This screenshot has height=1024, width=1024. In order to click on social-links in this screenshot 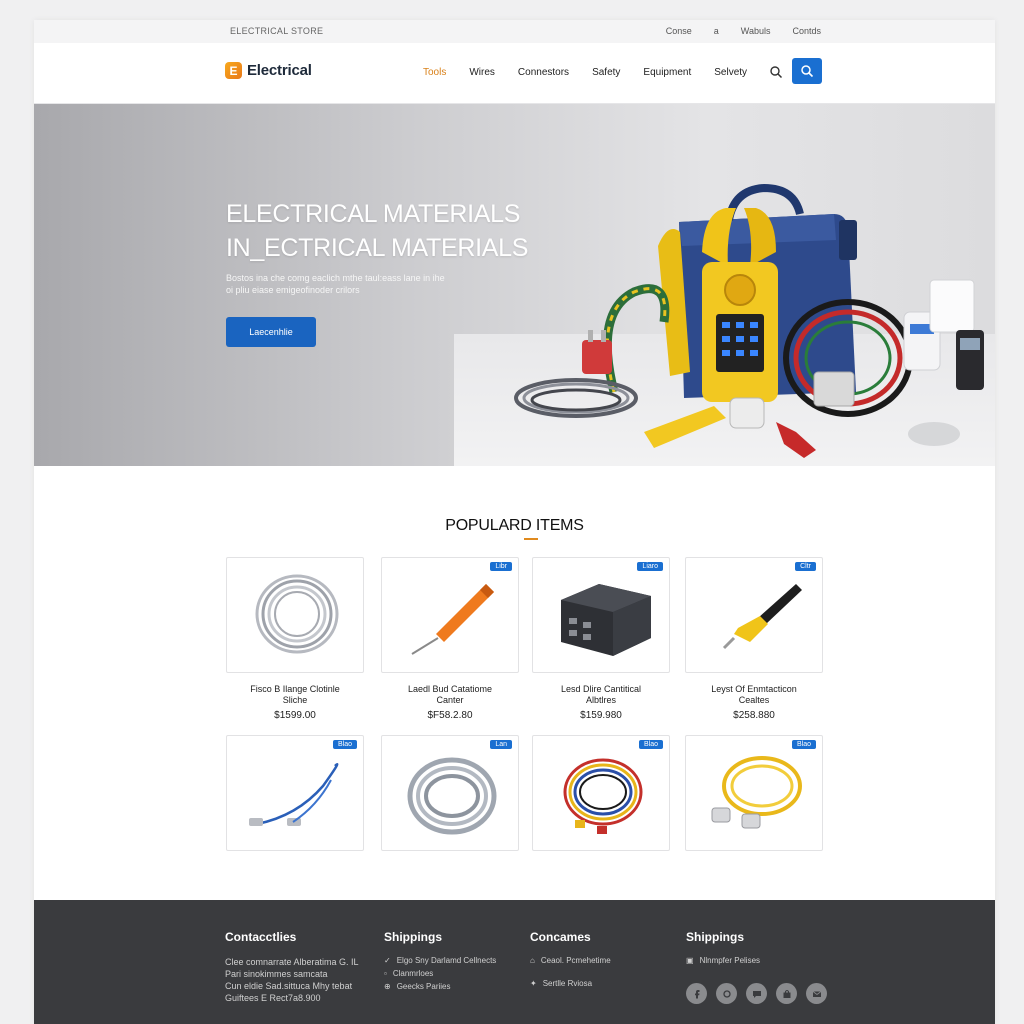, I will do `click(756, 993)`.